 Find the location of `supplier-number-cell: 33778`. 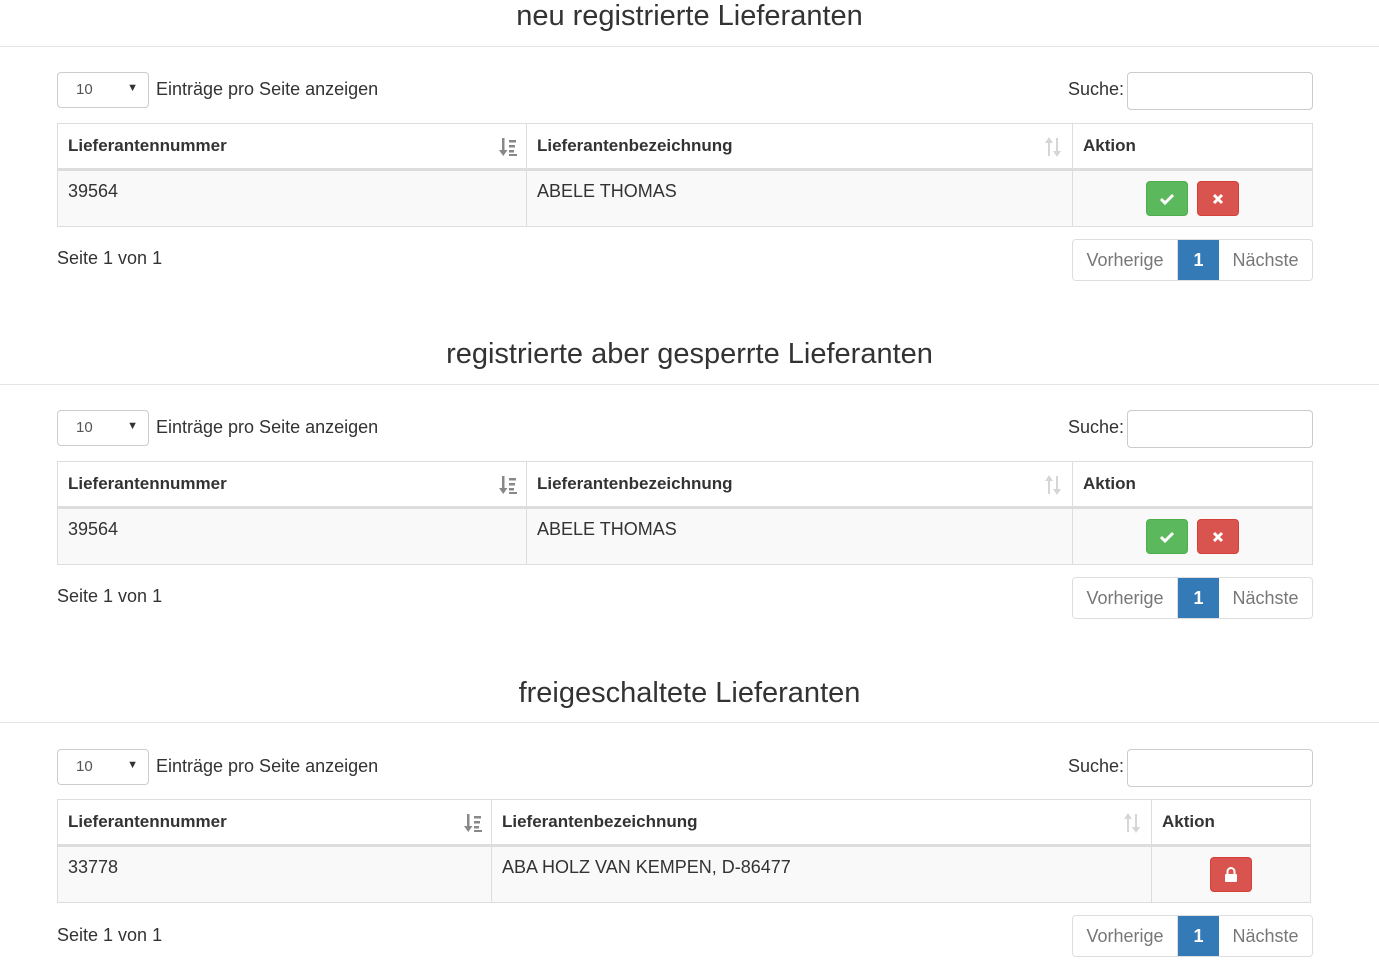

supplier-number-cell: 33778 is located at coordinates (274, 874).